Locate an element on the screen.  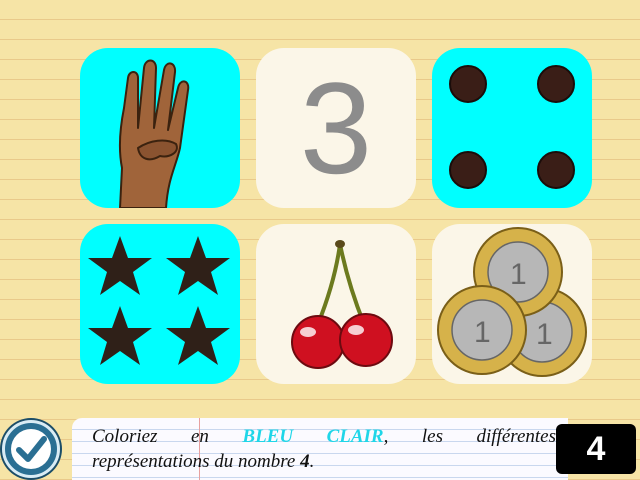
card-four-stars is located at coordinates (160, 304).